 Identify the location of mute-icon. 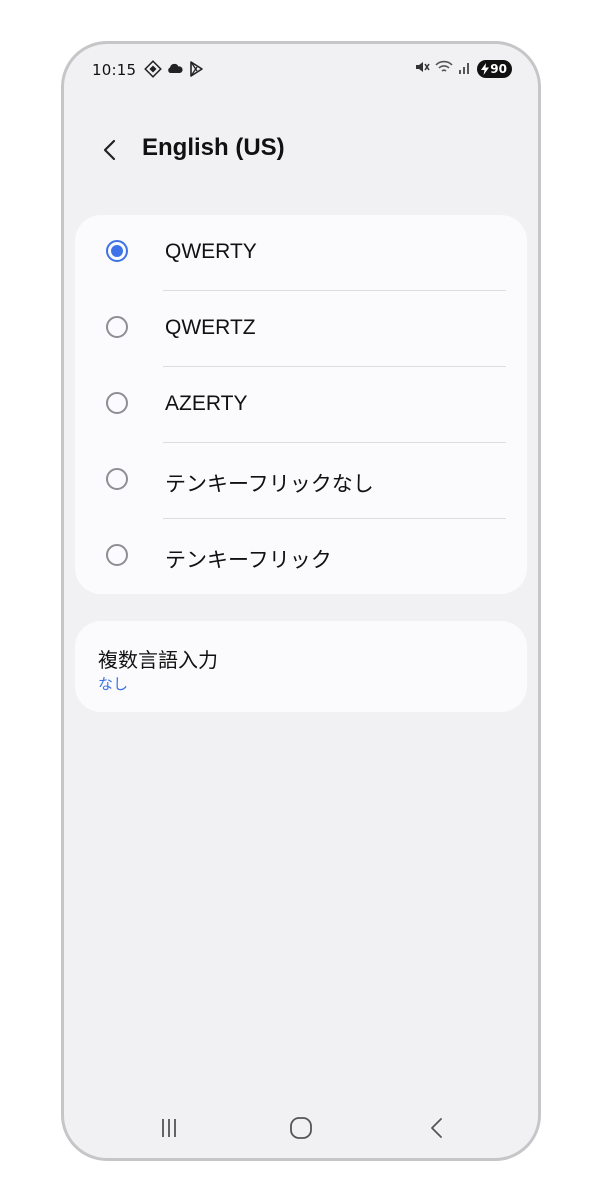
(422, 69).